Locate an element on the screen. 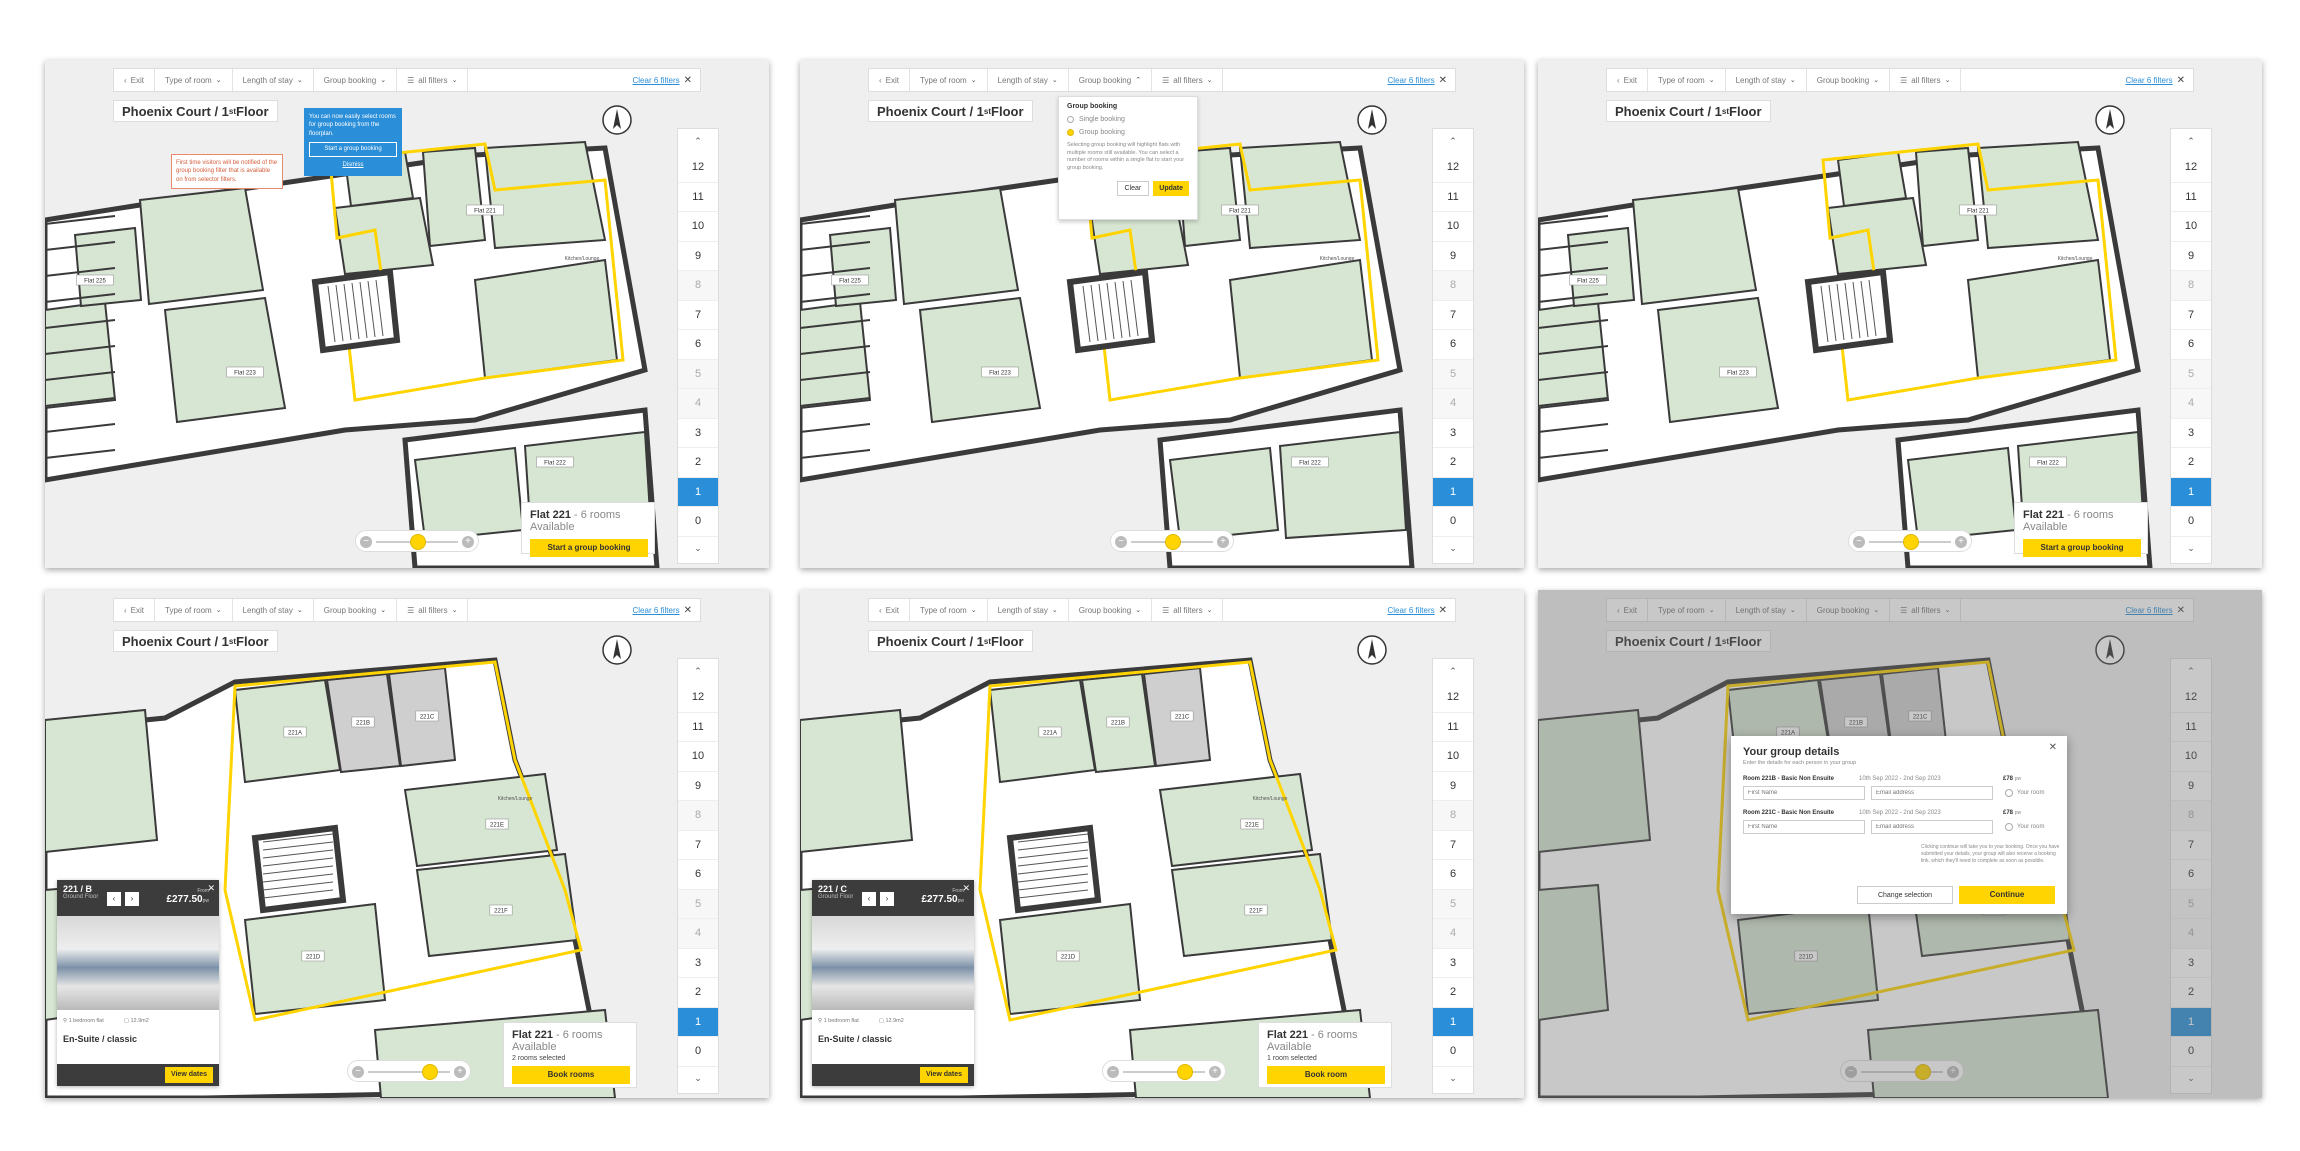  single-booking-option: Single booking is located at coordinates (1128, 119).